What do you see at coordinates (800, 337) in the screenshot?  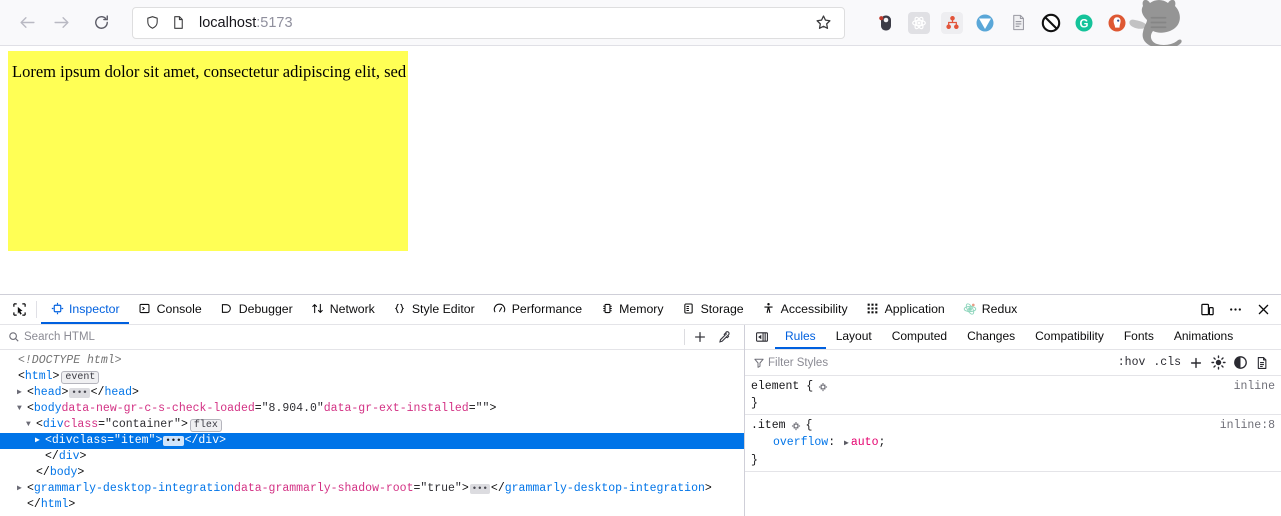 I see `rules-tab-rules: Rules` at bounding box center [800, 337].